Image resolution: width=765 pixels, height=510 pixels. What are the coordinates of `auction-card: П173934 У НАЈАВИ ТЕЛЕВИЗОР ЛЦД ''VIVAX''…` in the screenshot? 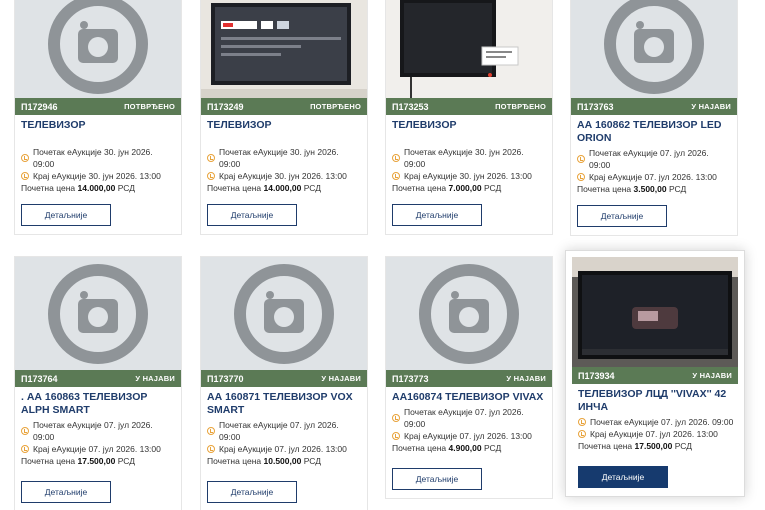 It's located at (655, 373).